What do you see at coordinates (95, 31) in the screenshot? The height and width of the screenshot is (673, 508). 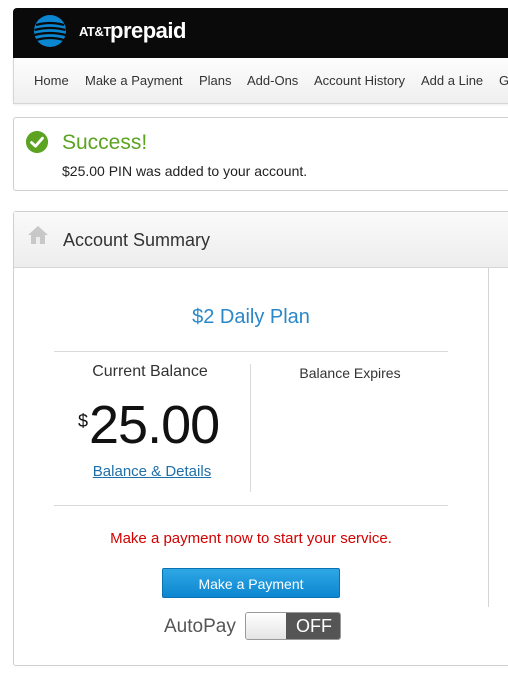 I see `brand-att: AT&T` at bounding box center [95, 31].